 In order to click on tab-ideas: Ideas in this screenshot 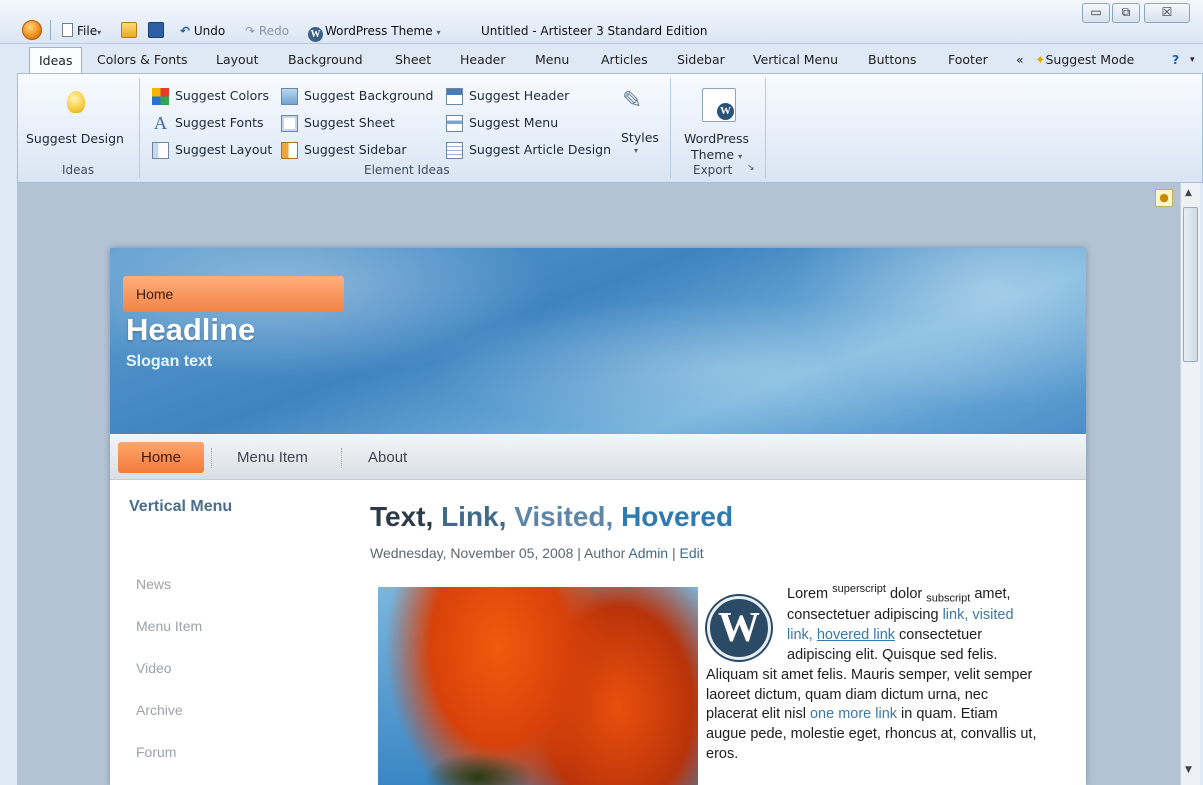, I will do `click(56, 60)`.